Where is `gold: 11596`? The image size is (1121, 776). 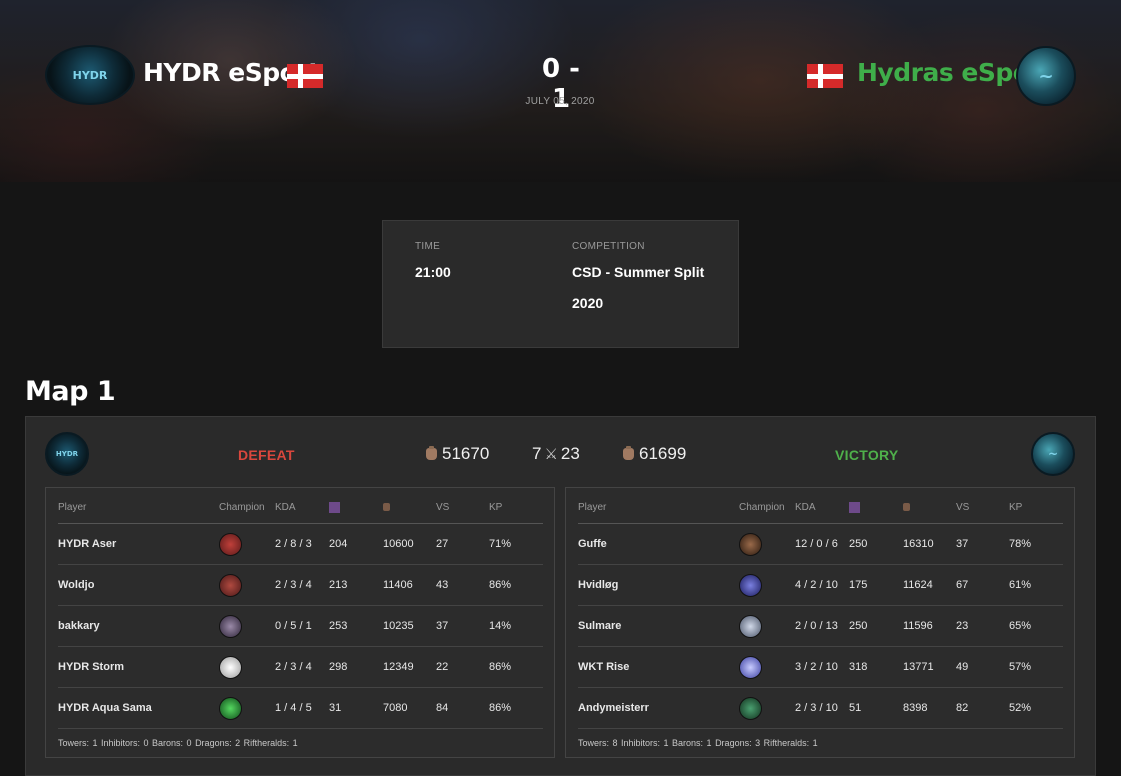
gold: 11596 is located at coordinates (918, 626).